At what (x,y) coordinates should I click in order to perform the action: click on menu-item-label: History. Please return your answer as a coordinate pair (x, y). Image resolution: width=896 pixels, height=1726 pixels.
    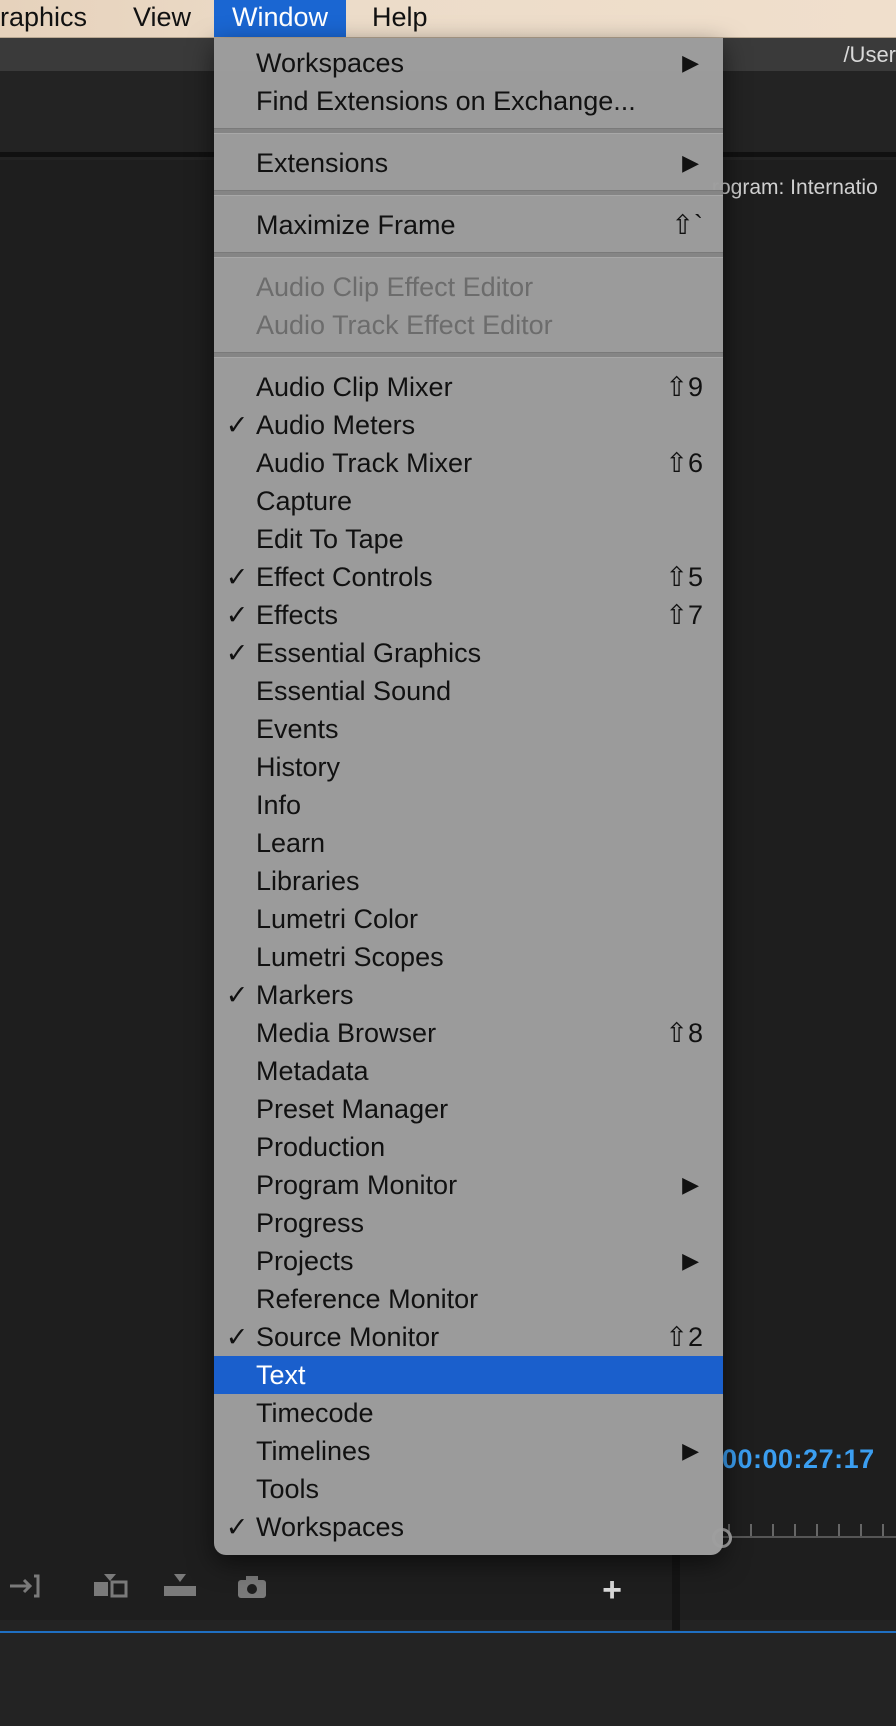
    Looking at the image, I should click on (298, 767).